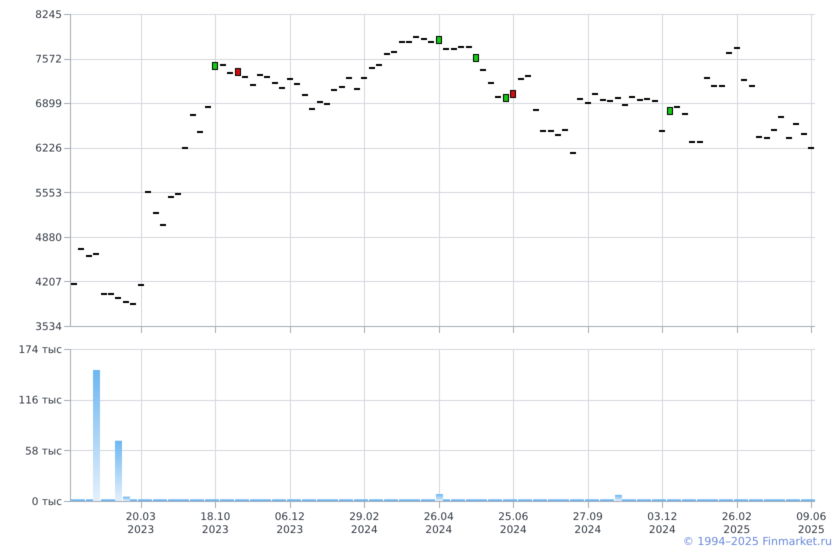 The width and height of the screenshot is (840, 550). What do you see at coordinates (737, 523) in the screenshot?
I see `axis-label: 26.02 2025` at bounding box center [737, 523].